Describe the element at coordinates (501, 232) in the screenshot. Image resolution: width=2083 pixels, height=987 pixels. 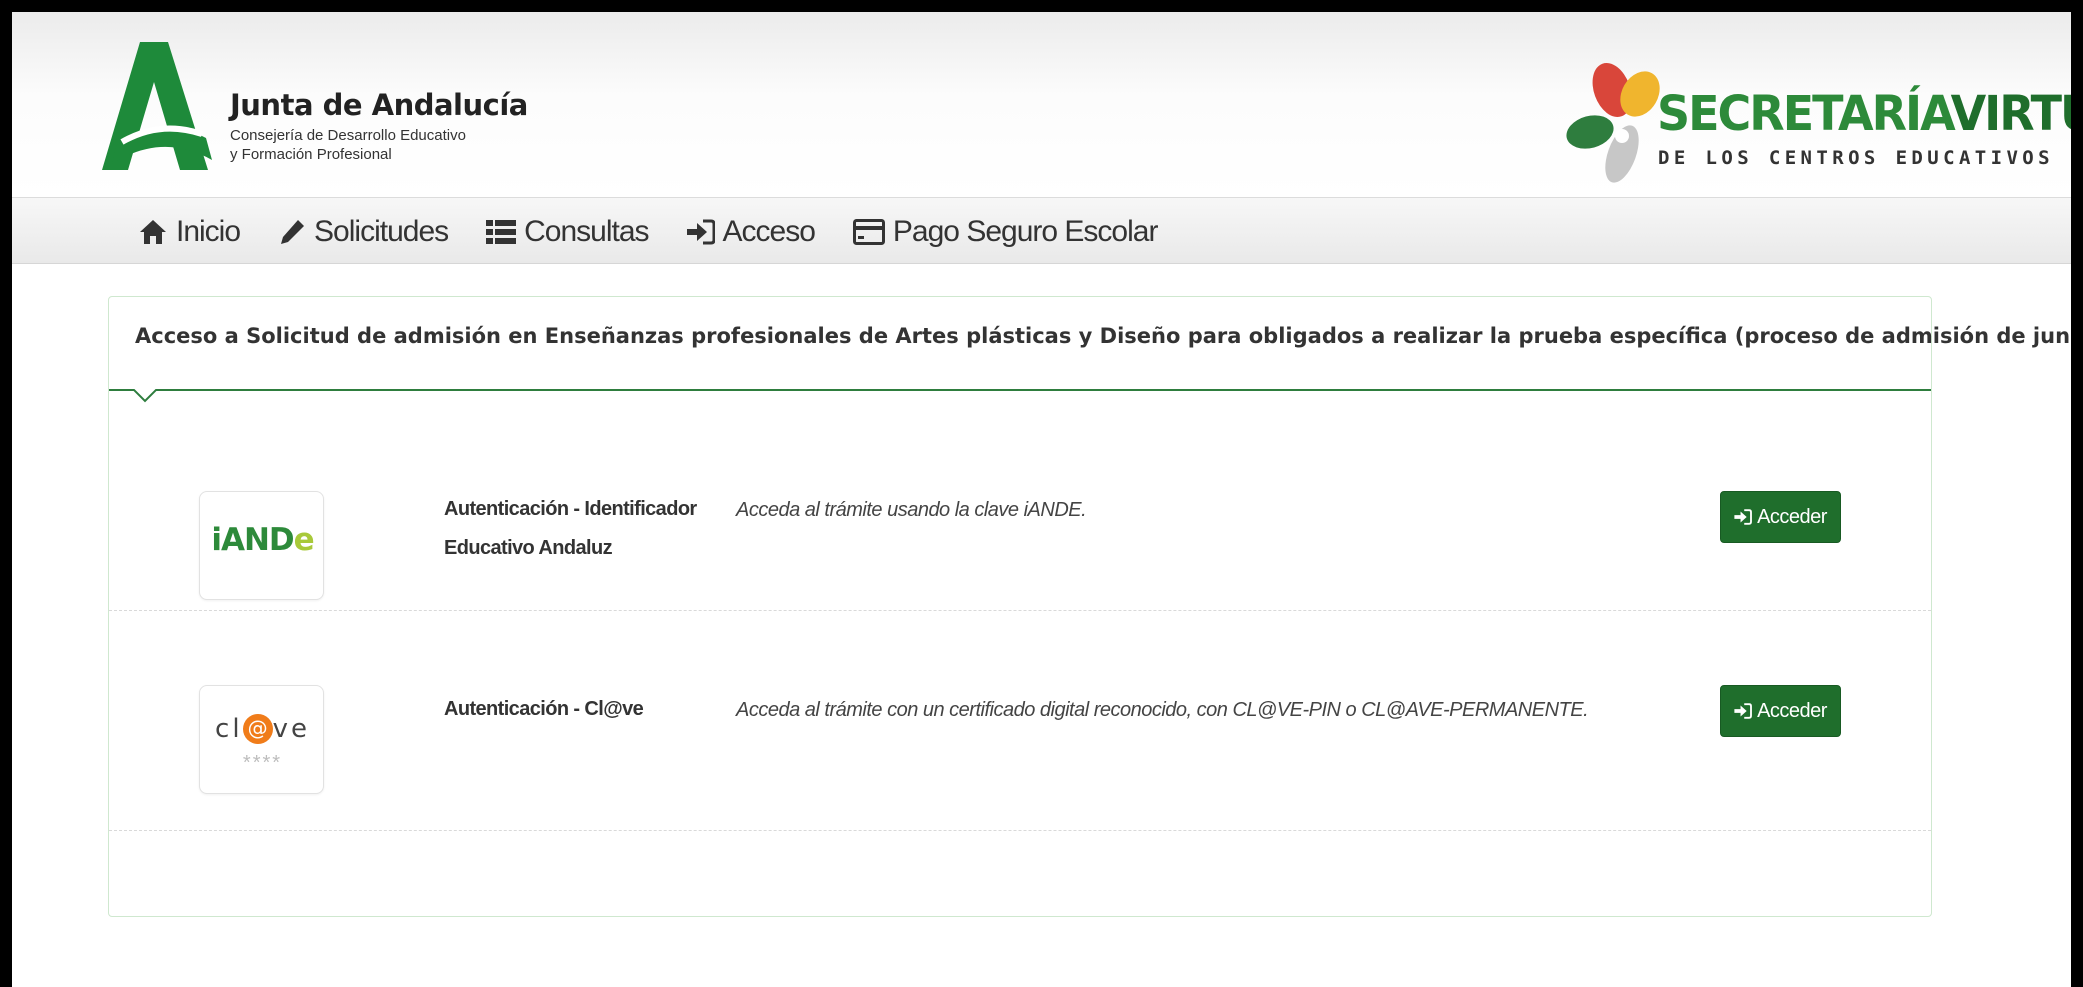
I see `list-icon` at that location.